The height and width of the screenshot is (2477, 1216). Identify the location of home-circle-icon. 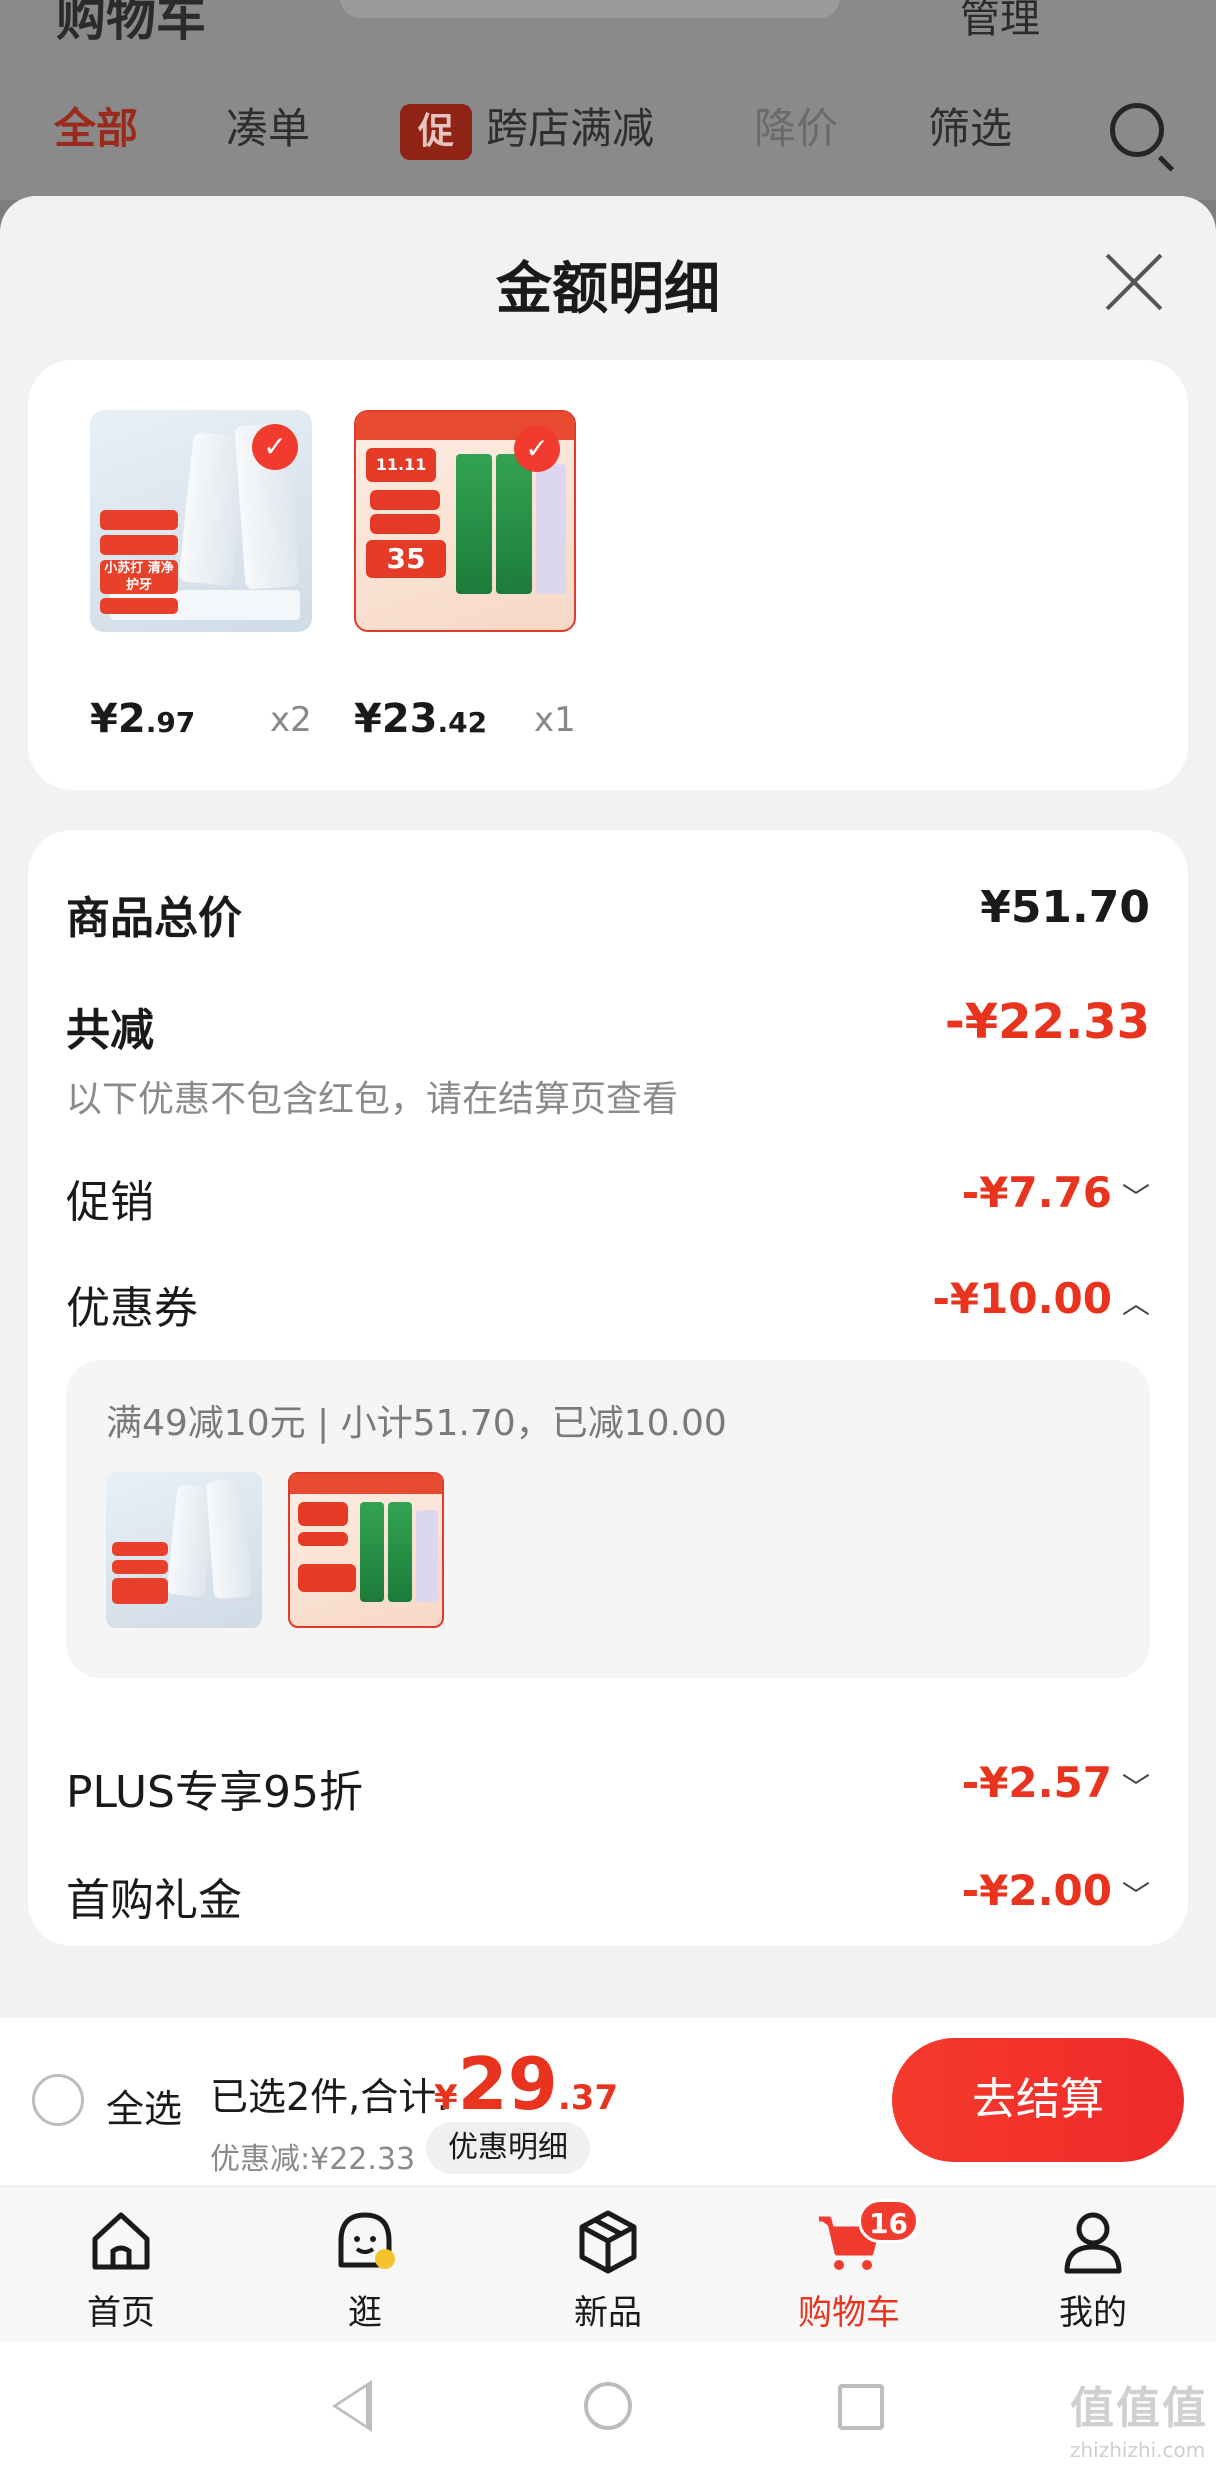
(608, 2406).